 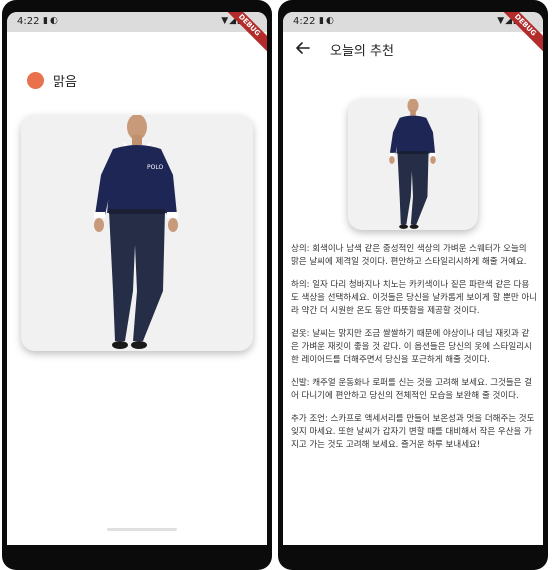 I want to click on weather-dot-icon, so click(x=35, y=80).